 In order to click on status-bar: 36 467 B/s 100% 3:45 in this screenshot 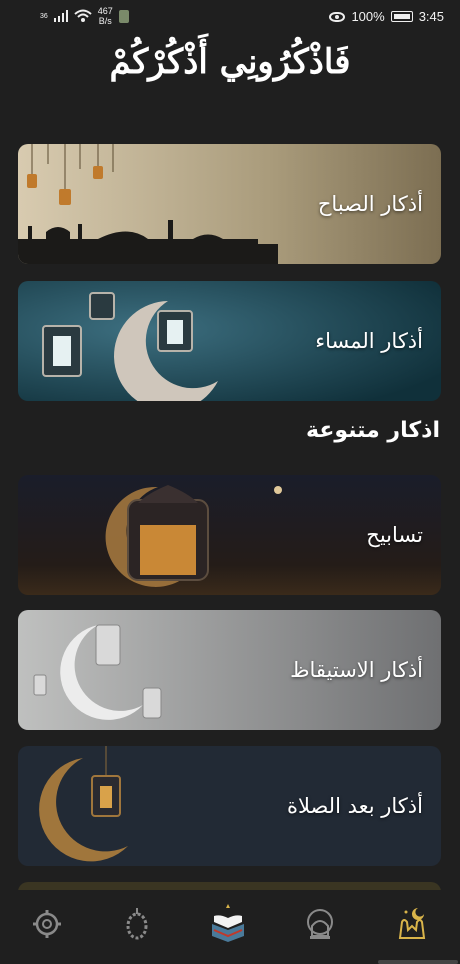, I will do `click(230, 17)`.